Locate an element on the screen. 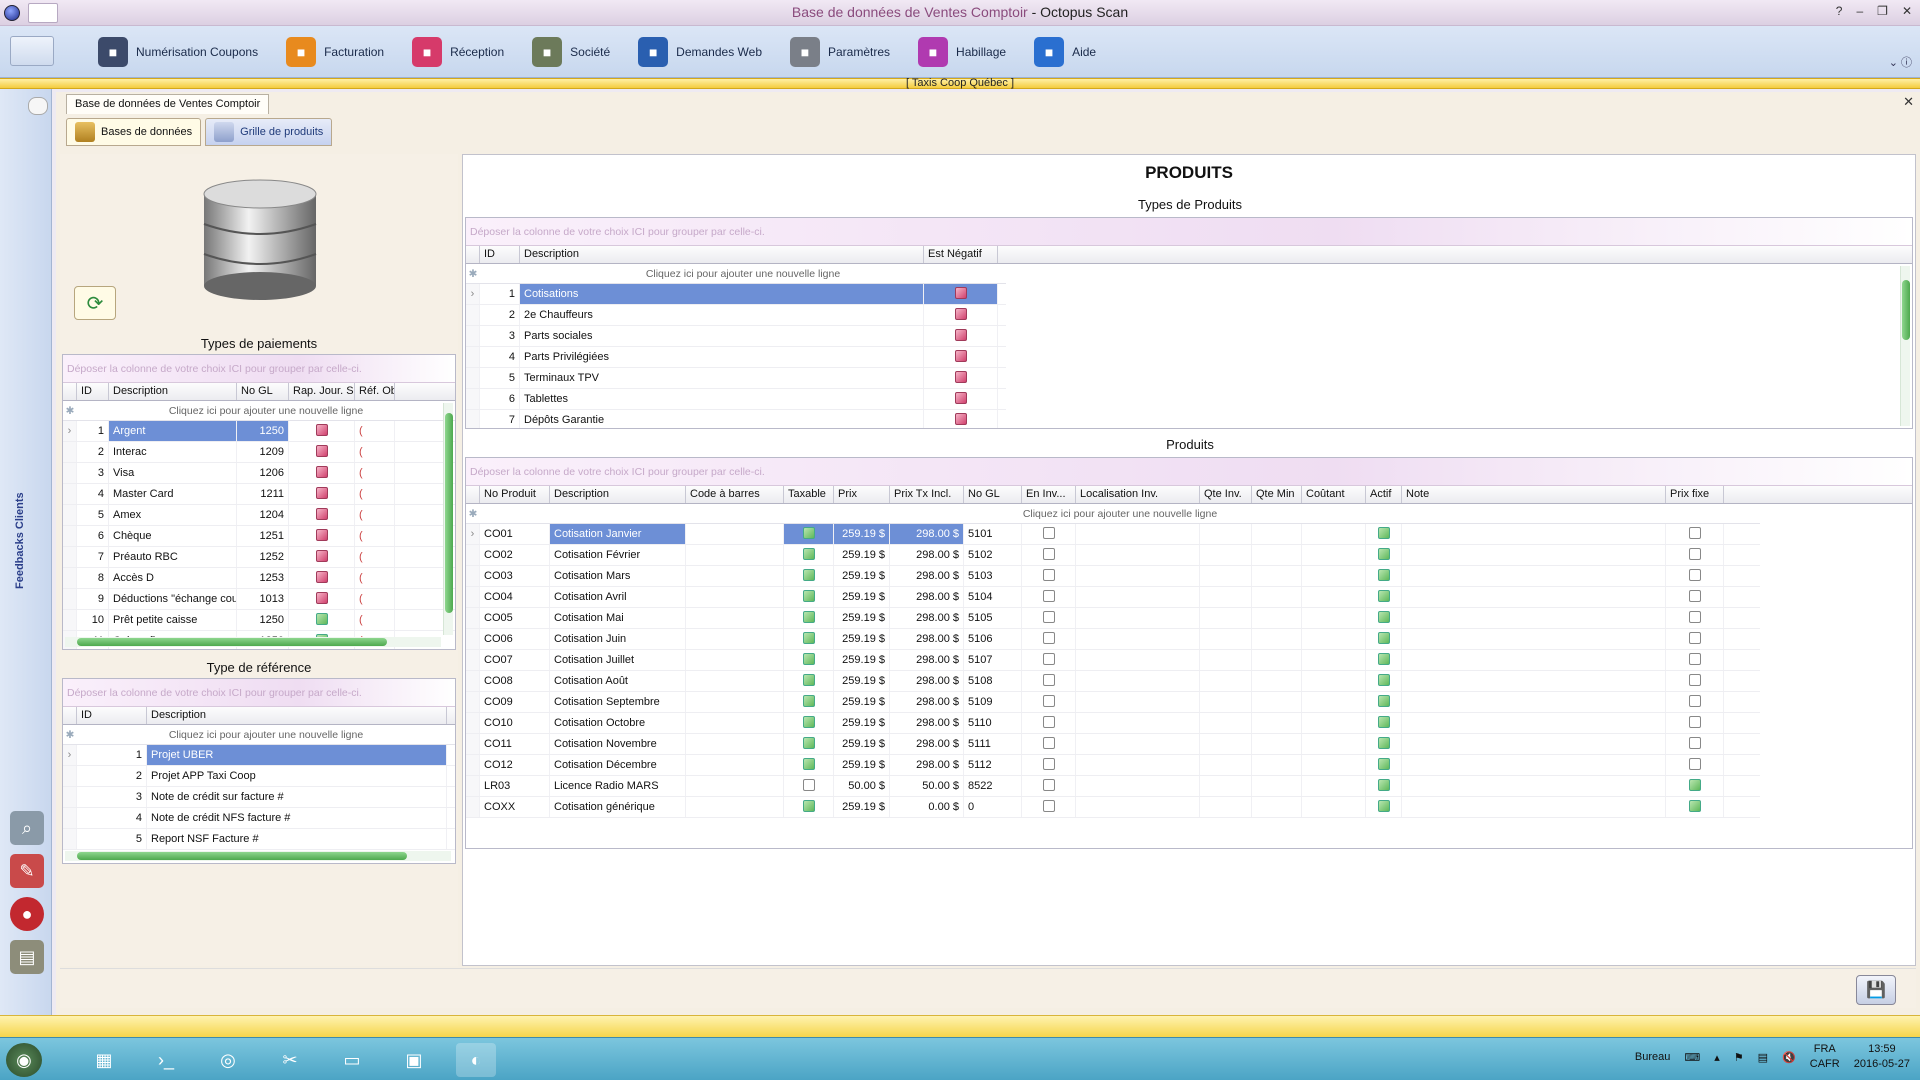  table-row: › 1 Argent 1250 ( is located at coordinates (259, 431).